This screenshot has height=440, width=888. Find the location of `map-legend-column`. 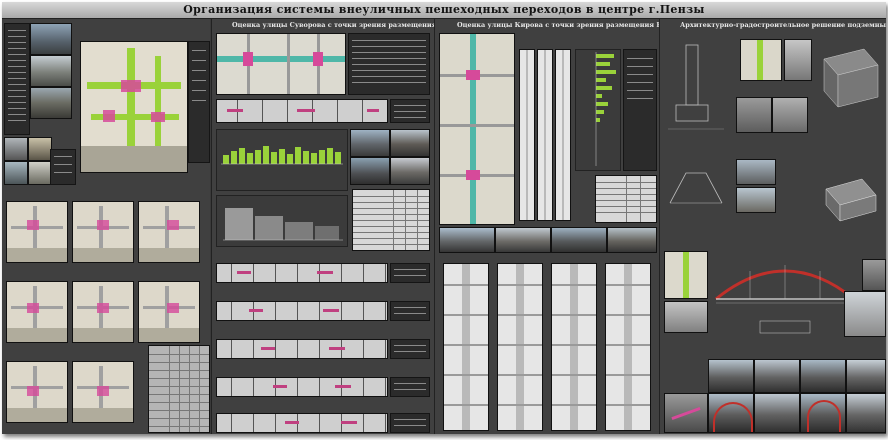

map-legend-column is located at coordinates (199, 102).